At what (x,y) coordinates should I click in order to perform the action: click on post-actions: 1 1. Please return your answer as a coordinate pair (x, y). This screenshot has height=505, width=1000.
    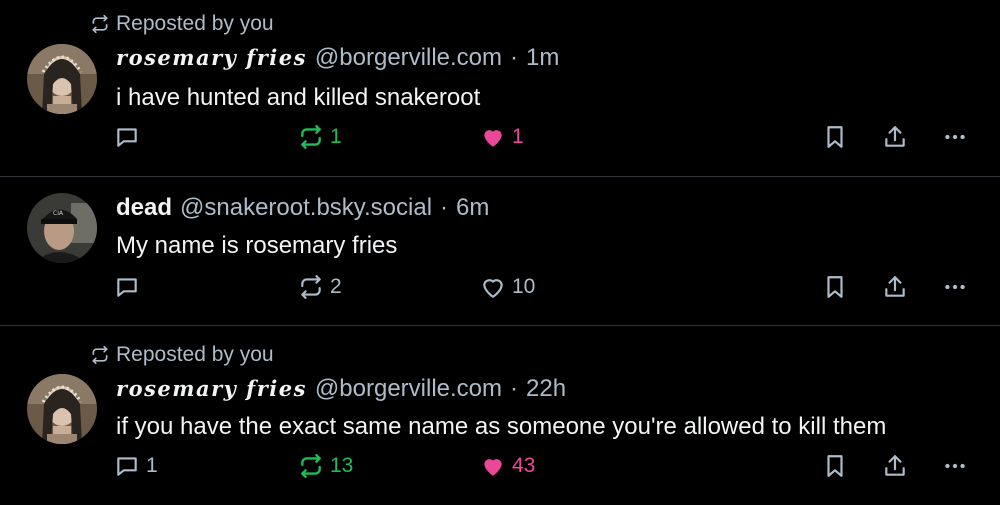
    Looking at the image, I should click on (500, 140).